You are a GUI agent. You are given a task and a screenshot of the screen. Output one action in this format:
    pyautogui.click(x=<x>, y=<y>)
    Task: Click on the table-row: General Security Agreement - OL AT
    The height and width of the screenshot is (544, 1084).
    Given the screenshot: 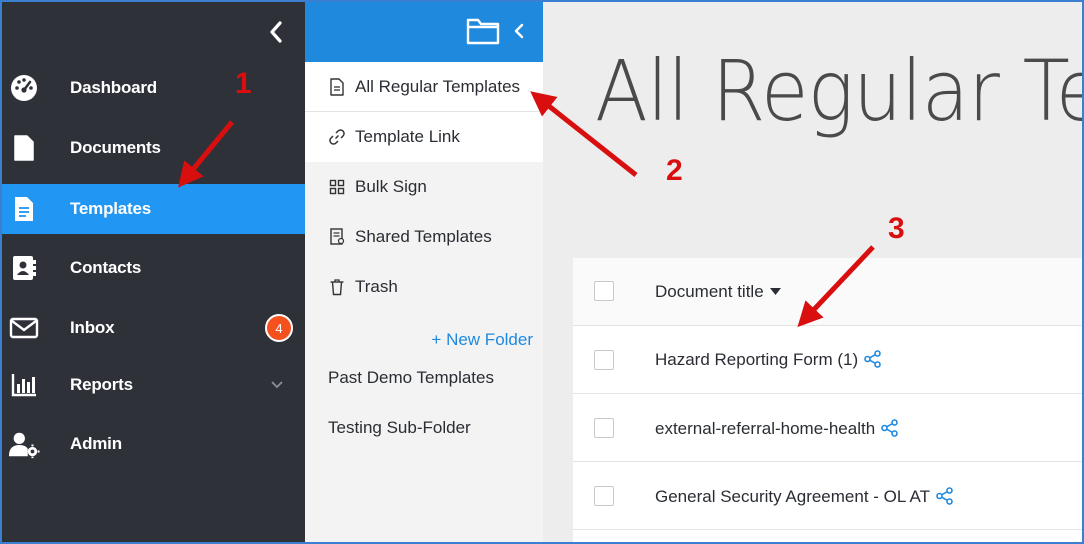 What is the action you would take?
    pyautogui.click(x=828, y=496)
    